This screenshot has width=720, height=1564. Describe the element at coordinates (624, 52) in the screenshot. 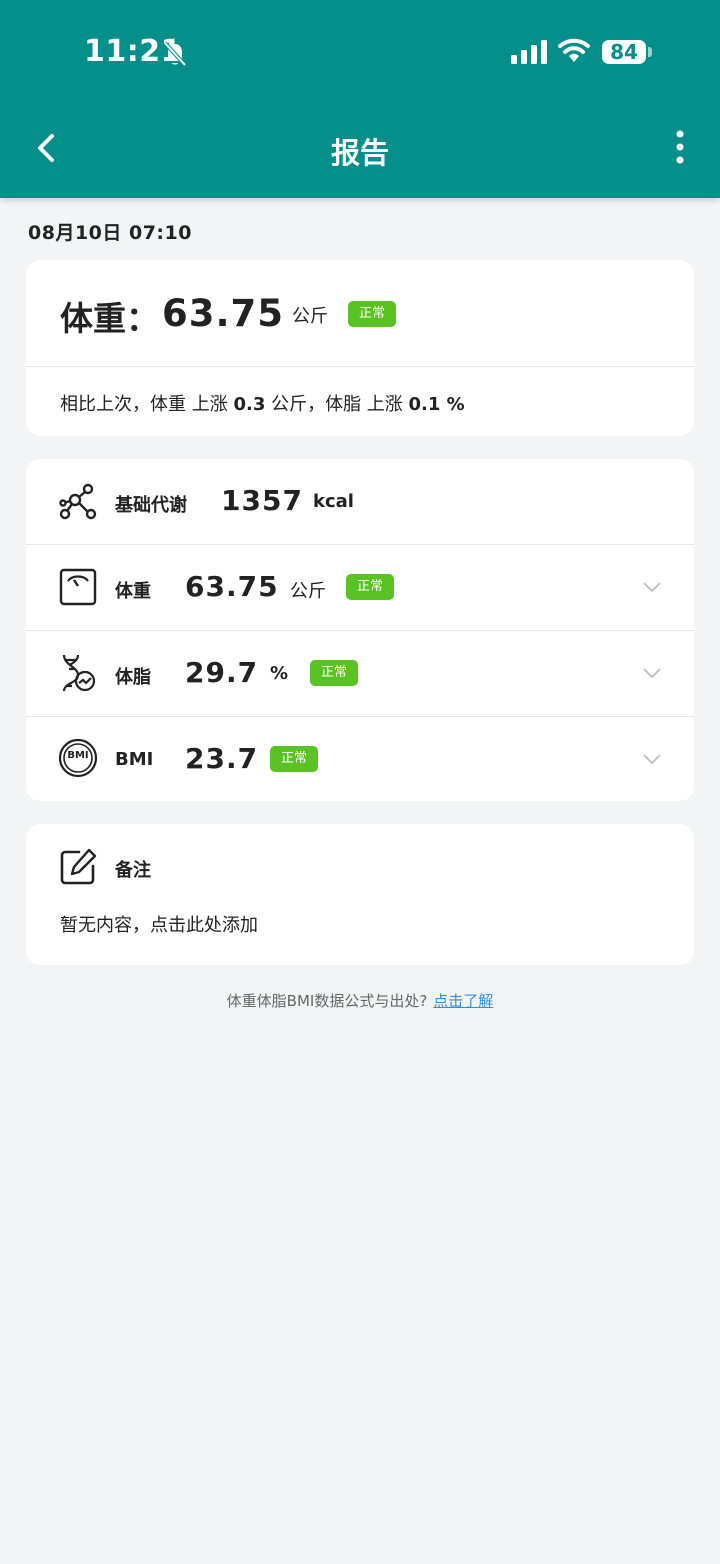

I see `battery-indicator: 84` at that location.